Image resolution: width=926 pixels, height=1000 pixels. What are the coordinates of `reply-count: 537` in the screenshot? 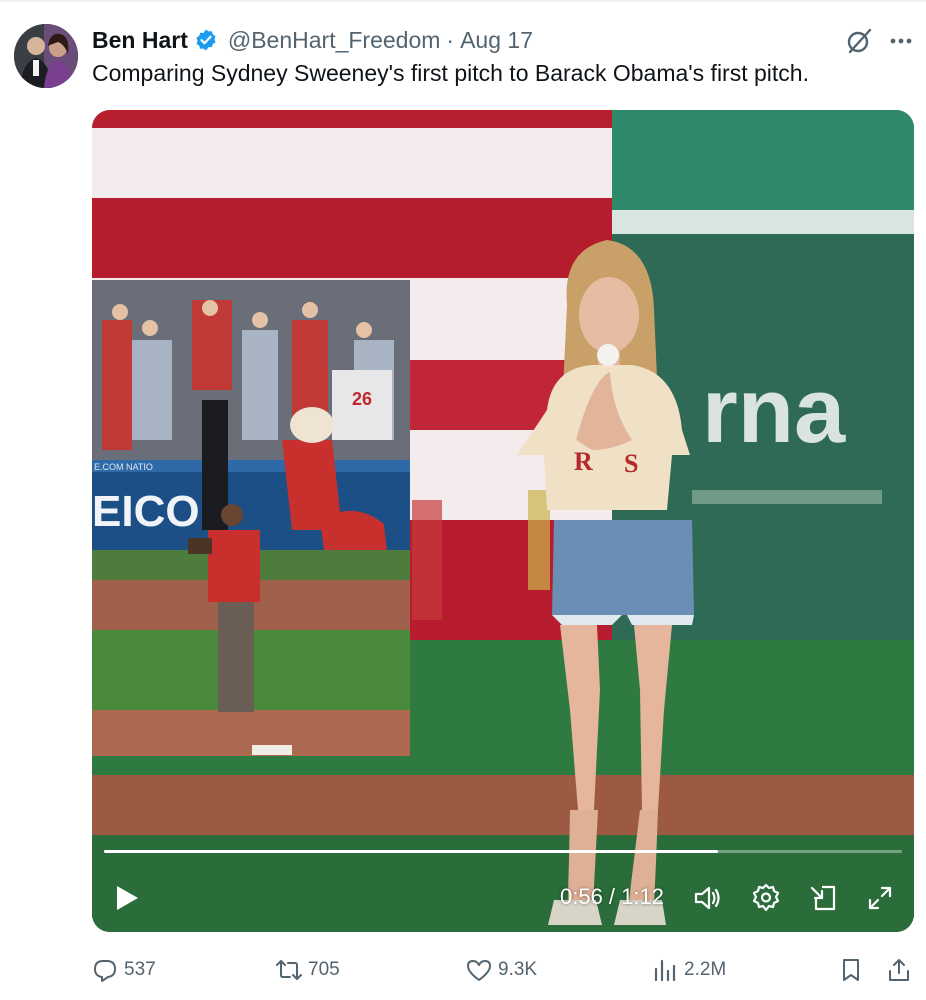 It's located at (140, 969).